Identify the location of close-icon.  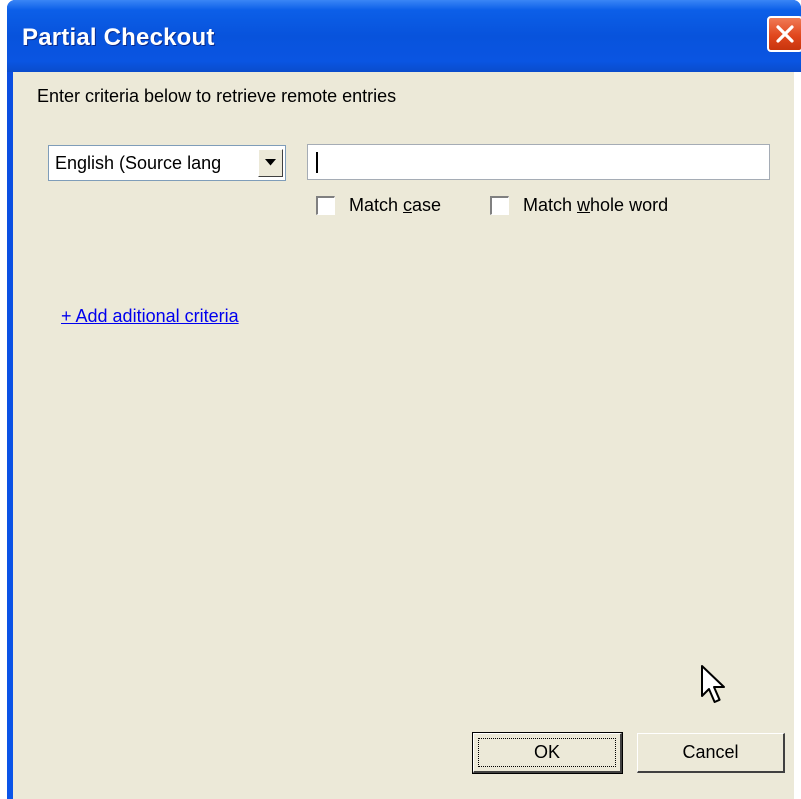
(785, 34).